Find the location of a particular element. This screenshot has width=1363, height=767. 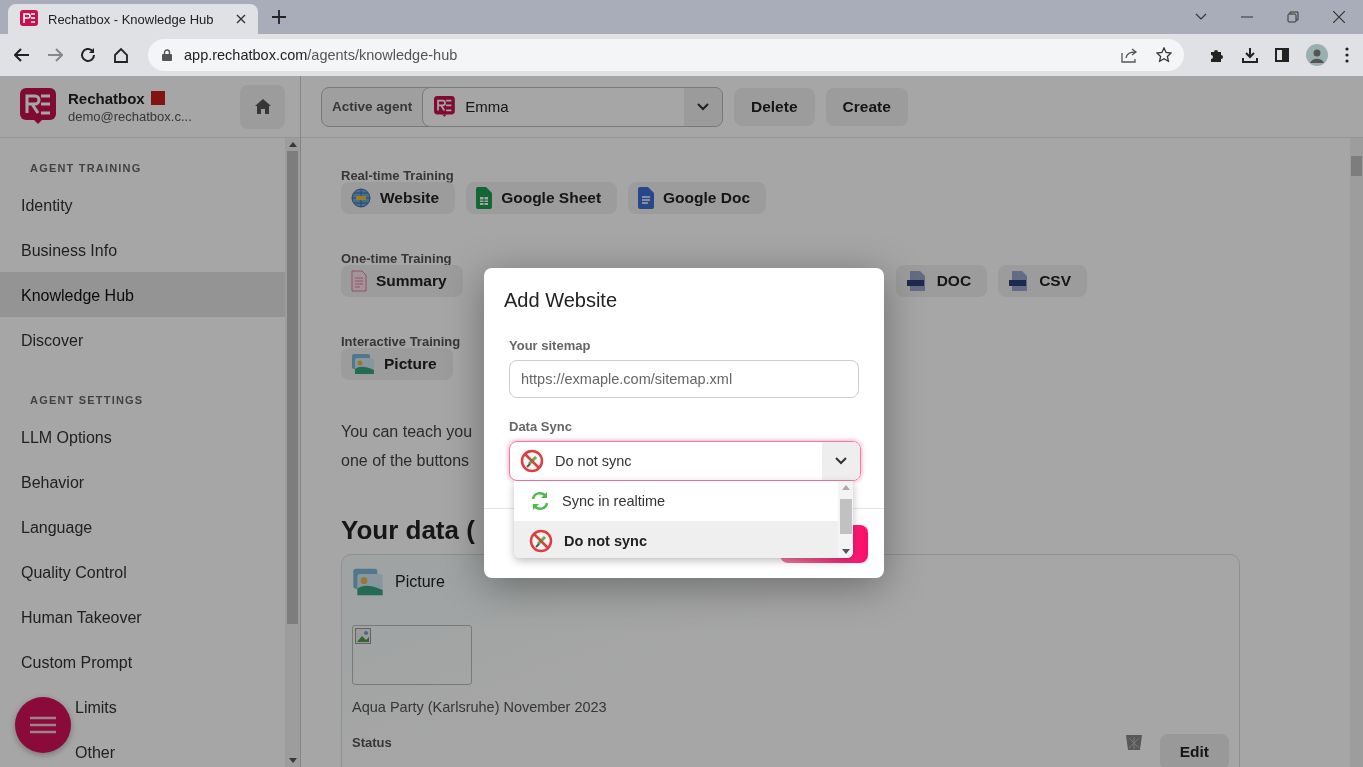

section-title: AGENT TRAINING is located at coordinates (86, 168).